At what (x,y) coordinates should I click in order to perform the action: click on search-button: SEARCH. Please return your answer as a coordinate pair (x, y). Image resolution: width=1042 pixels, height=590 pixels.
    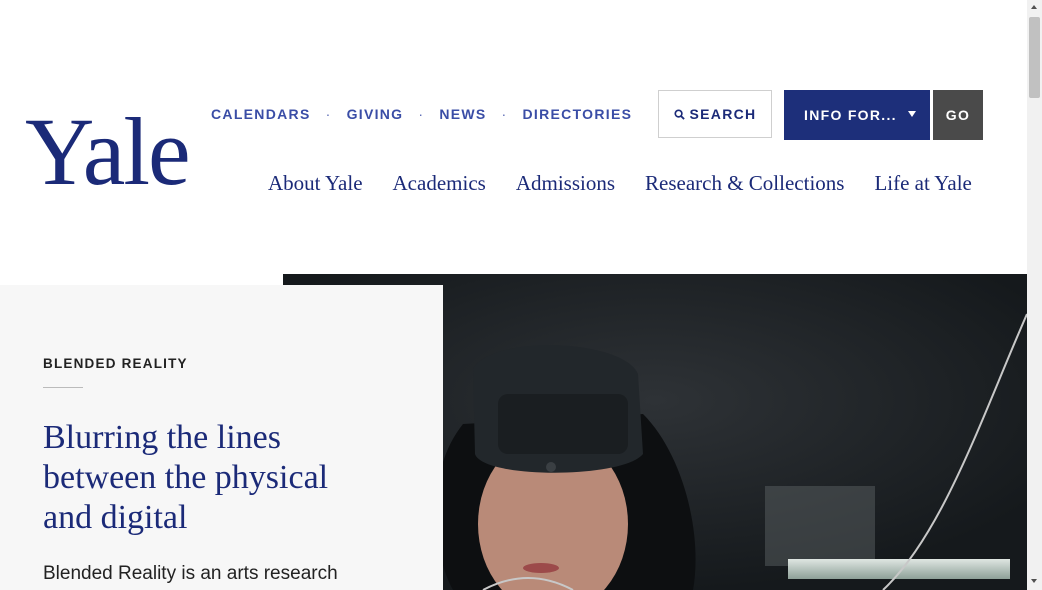
    Looking at the image, I should click on (715, 114).